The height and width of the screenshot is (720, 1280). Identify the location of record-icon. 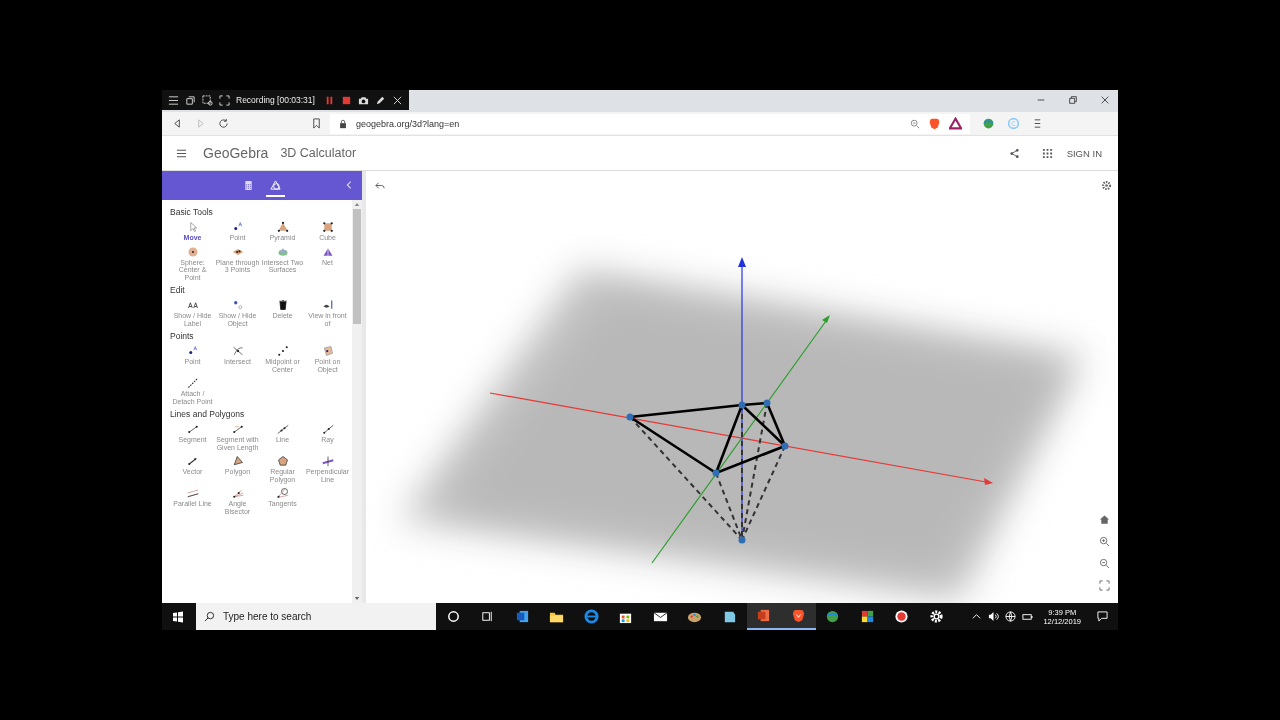
(902, 616).